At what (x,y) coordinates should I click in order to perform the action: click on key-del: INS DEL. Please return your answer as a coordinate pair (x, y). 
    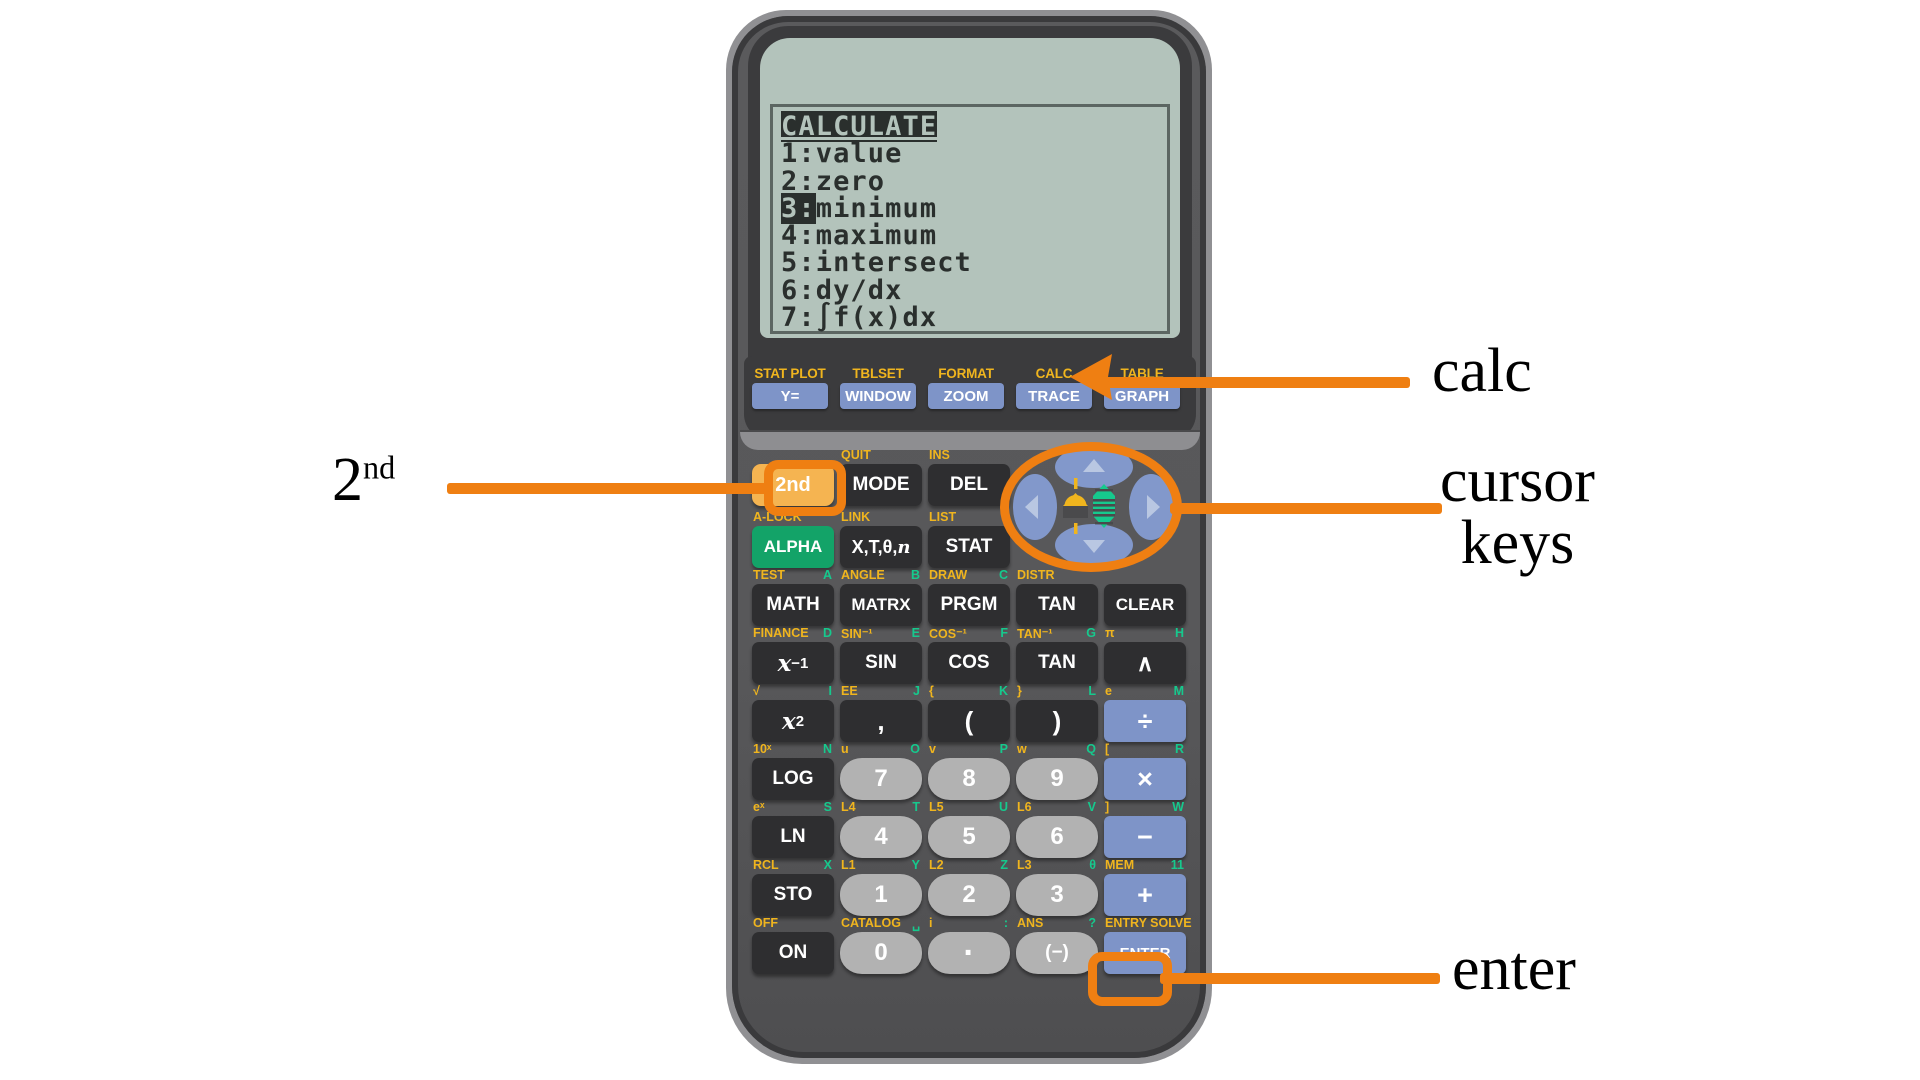
    Looking at the image, I should click on (969, 477).